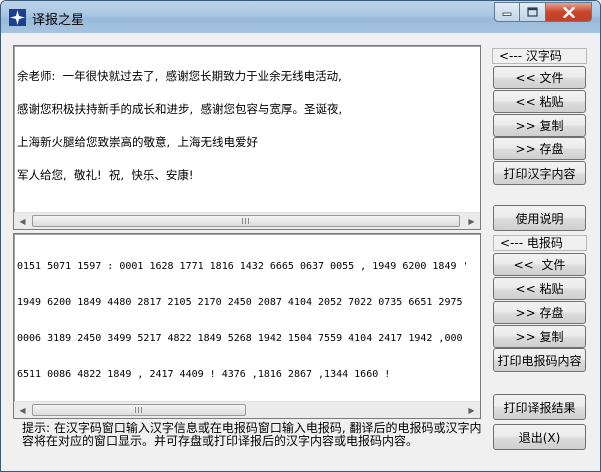  Describe the element at coordinates (539, 125) in the screenshot. I see `hanzi-copy-button: >> 复制` at that location.